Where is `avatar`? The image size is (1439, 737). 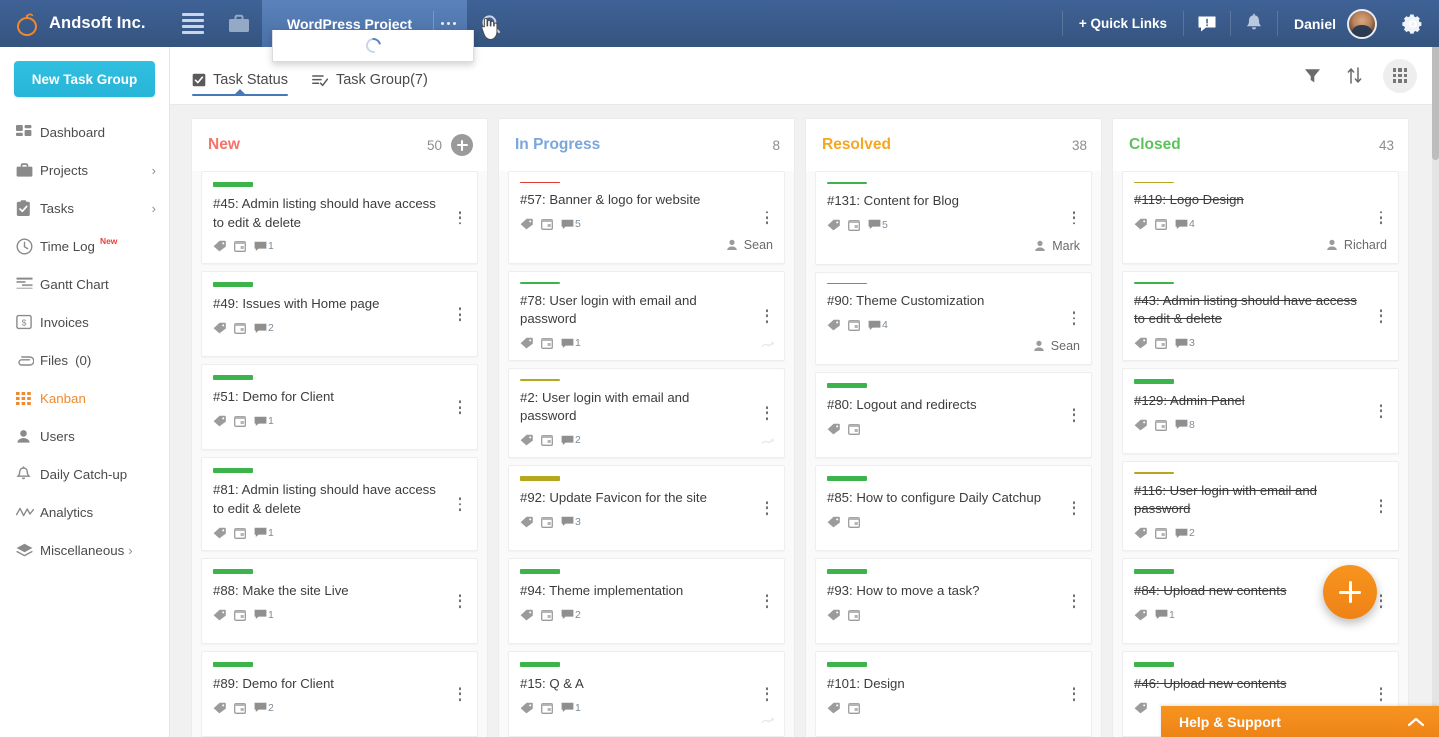 avatar is located at coordinates (1362, 23).